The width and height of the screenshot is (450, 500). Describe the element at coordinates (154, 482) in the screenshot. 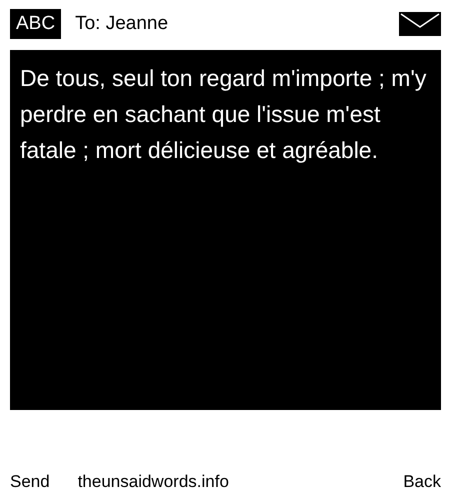

I see `website-label: theunsaidwords.info` at that location.